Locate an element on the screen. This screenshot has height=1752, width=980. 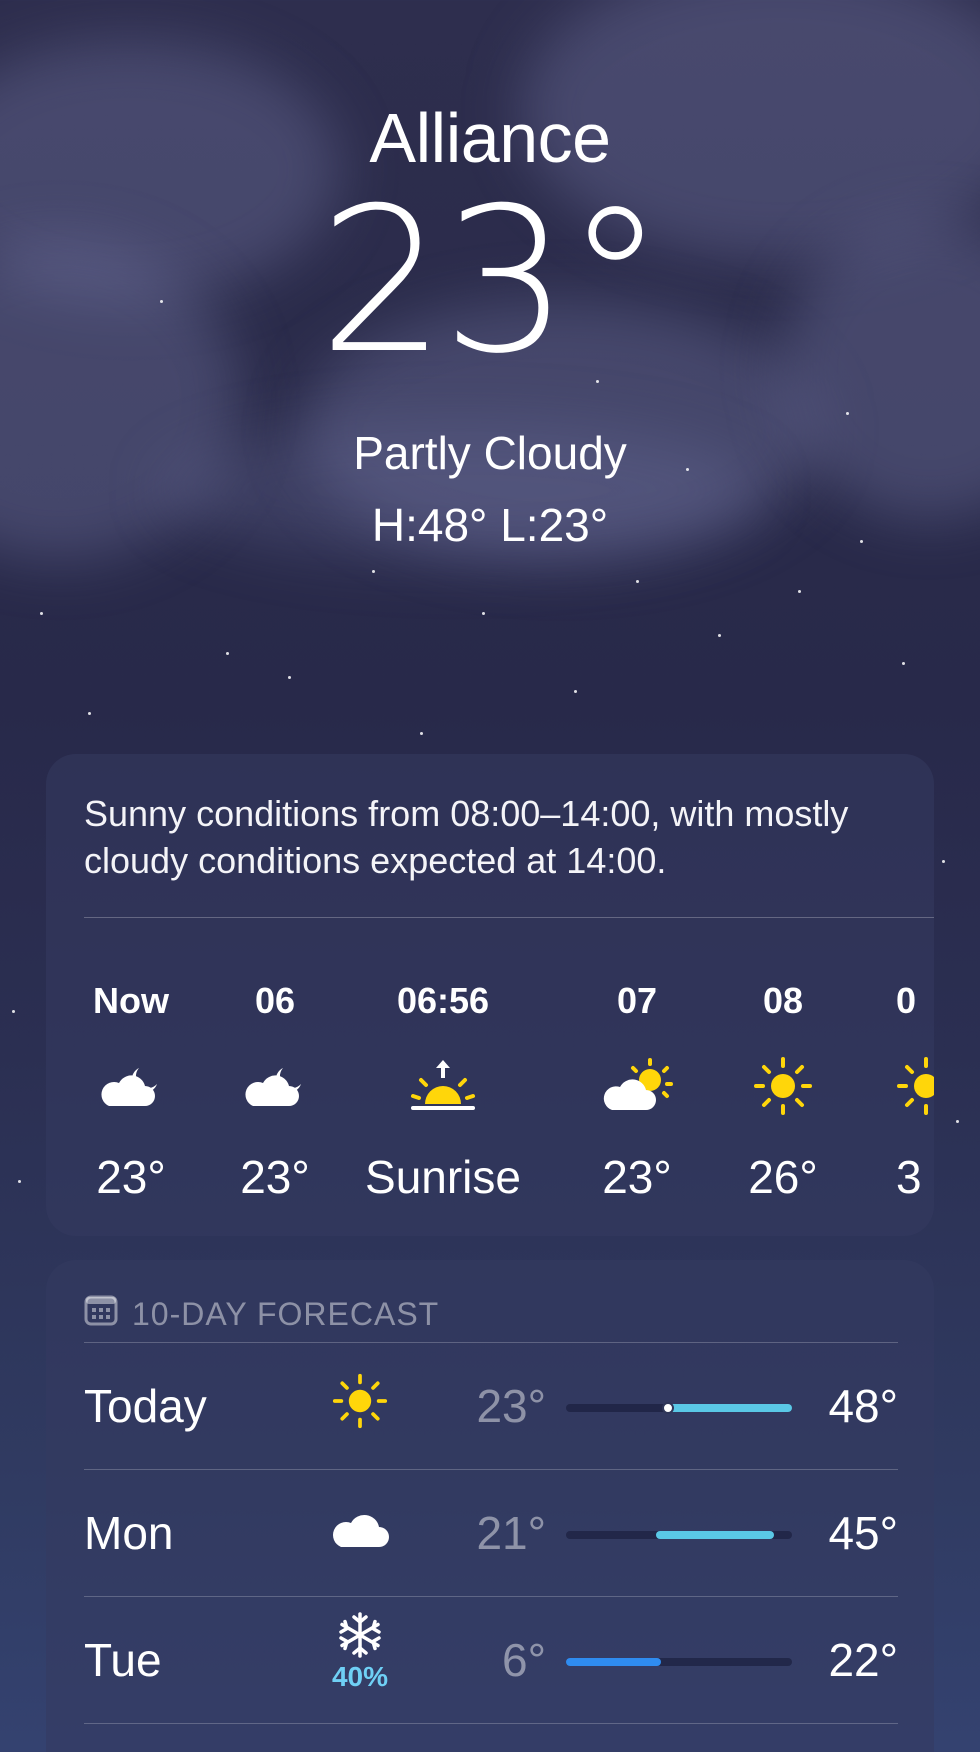
forecast-high: 45° is located at coordinates (863, 1533).